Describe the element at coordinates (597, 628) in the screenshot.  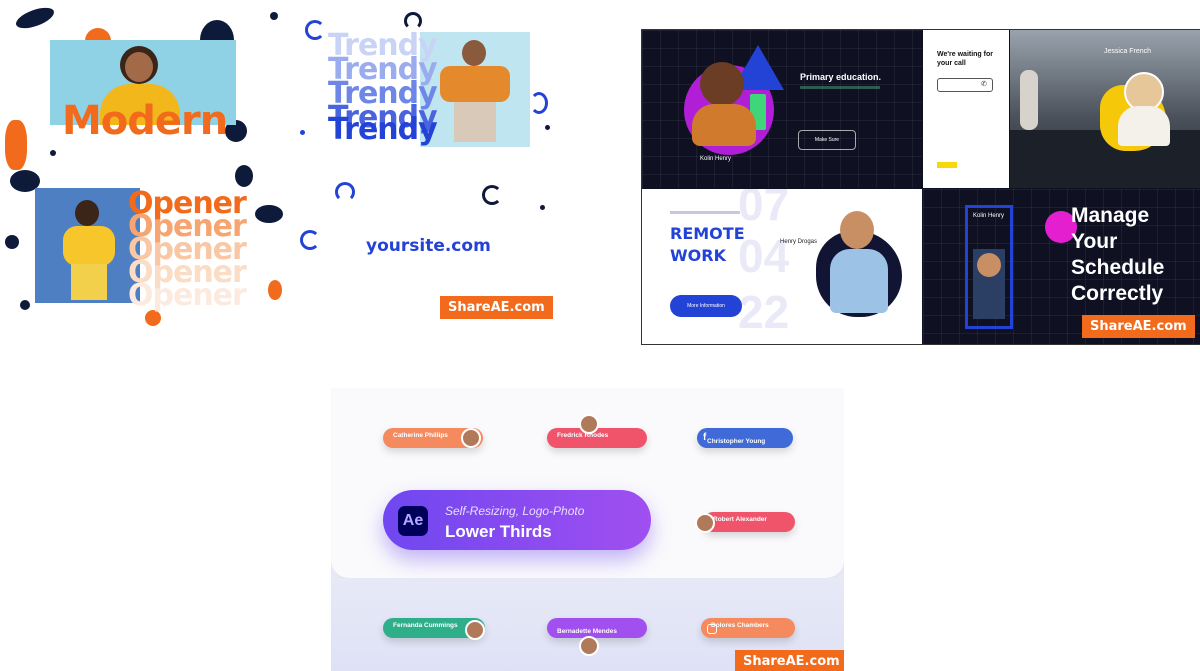
I see `lower-third-pill: Bernadette Mendes` at that location.